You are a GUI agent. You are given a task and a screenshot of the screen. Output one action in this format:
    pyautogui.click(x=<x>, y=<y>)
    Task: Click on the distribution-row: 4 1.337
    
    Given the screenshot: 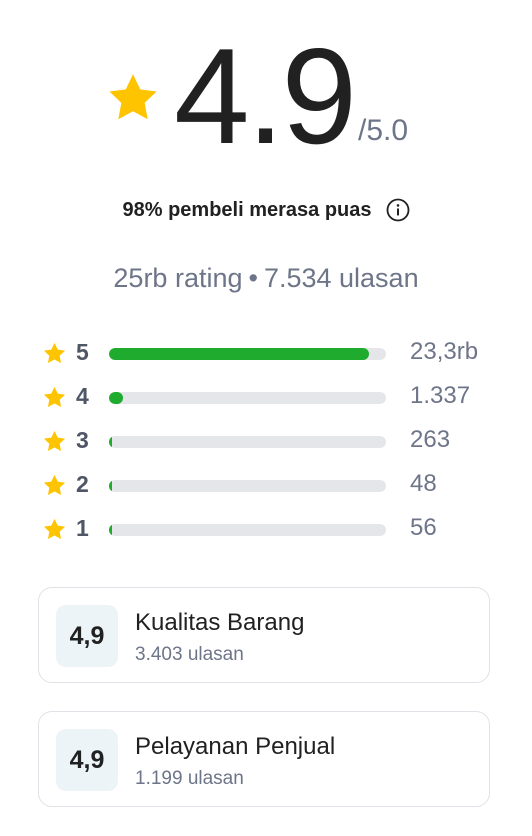 What is the action you would take?
    pyautogui.click(x=272, y=402)
    